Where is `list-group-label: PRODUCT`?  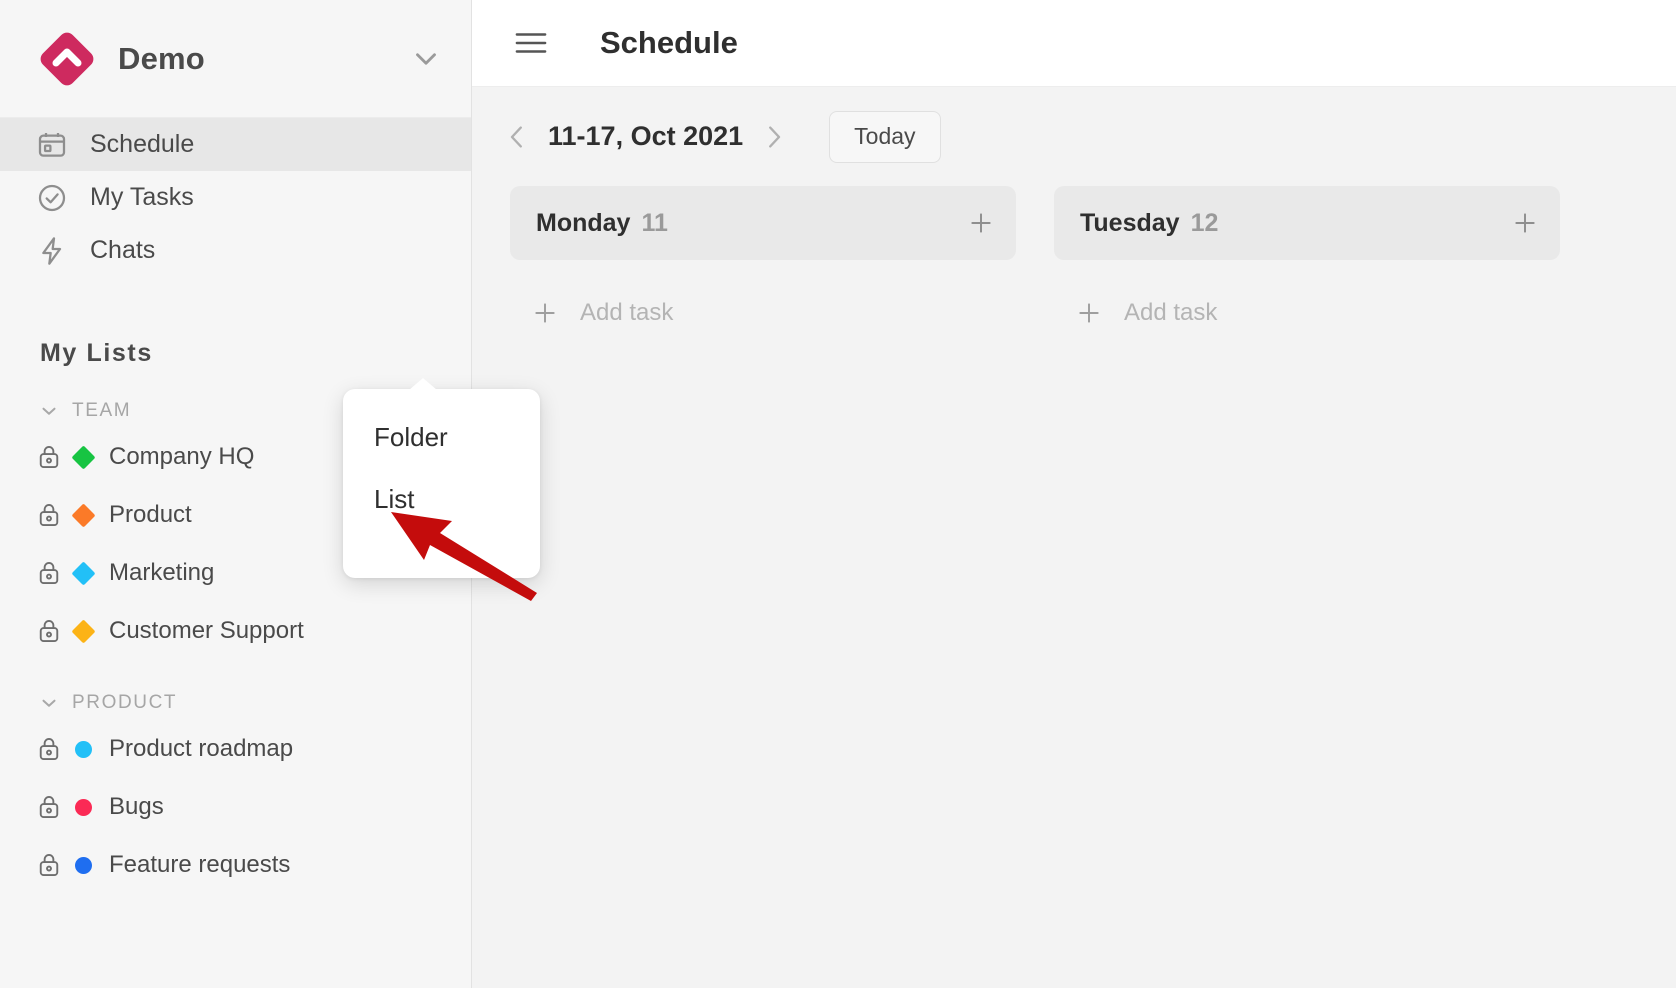
list-group-label: PRODUCT is located at coordinates (125, 702).